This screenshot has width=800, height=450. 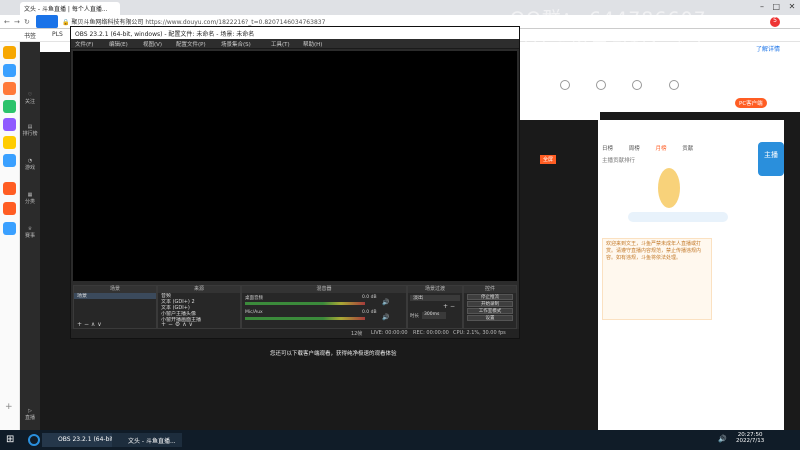 I want to click on sidebar-item-match: ♕ 赛事, so click(x=30, y=232).